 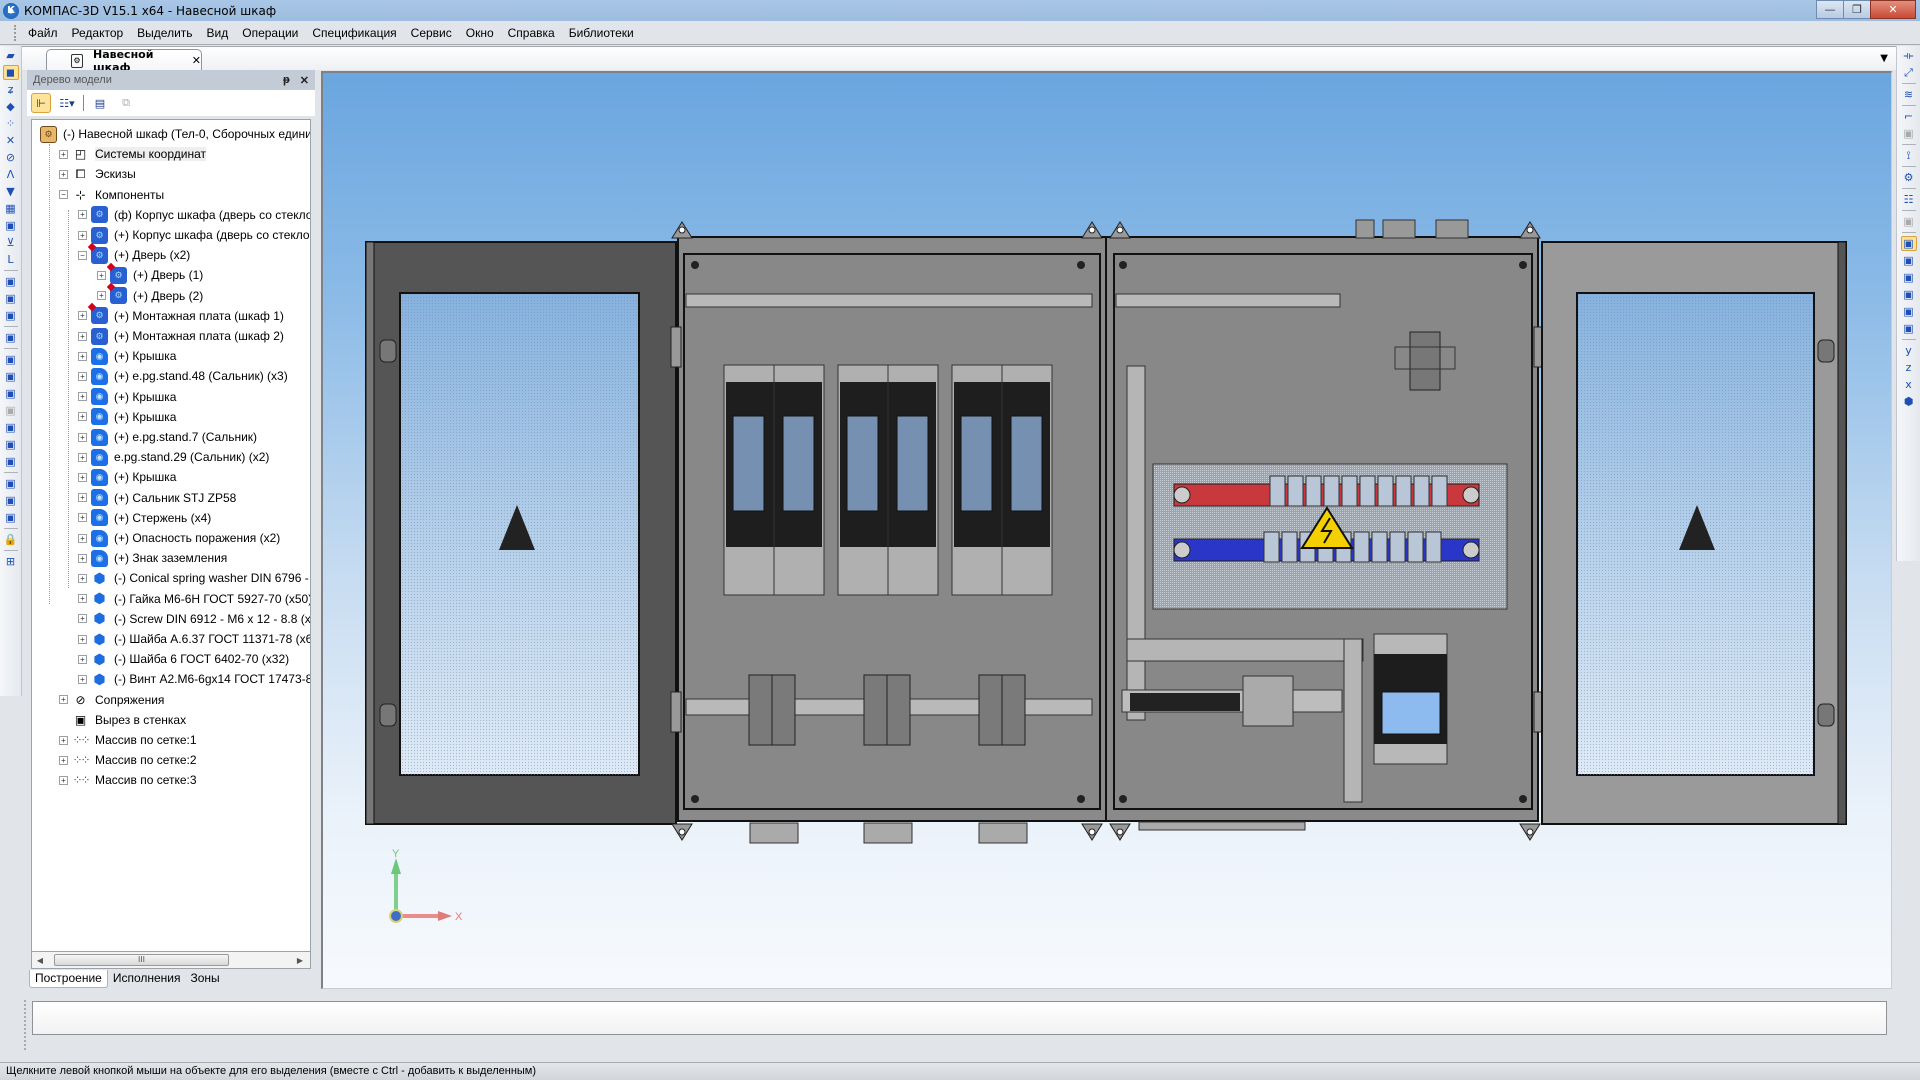 What do you see at coordinates (354, 33) in the screenshot?
I see `menu-specification: Спецификация` at bounding box center [354, 33].